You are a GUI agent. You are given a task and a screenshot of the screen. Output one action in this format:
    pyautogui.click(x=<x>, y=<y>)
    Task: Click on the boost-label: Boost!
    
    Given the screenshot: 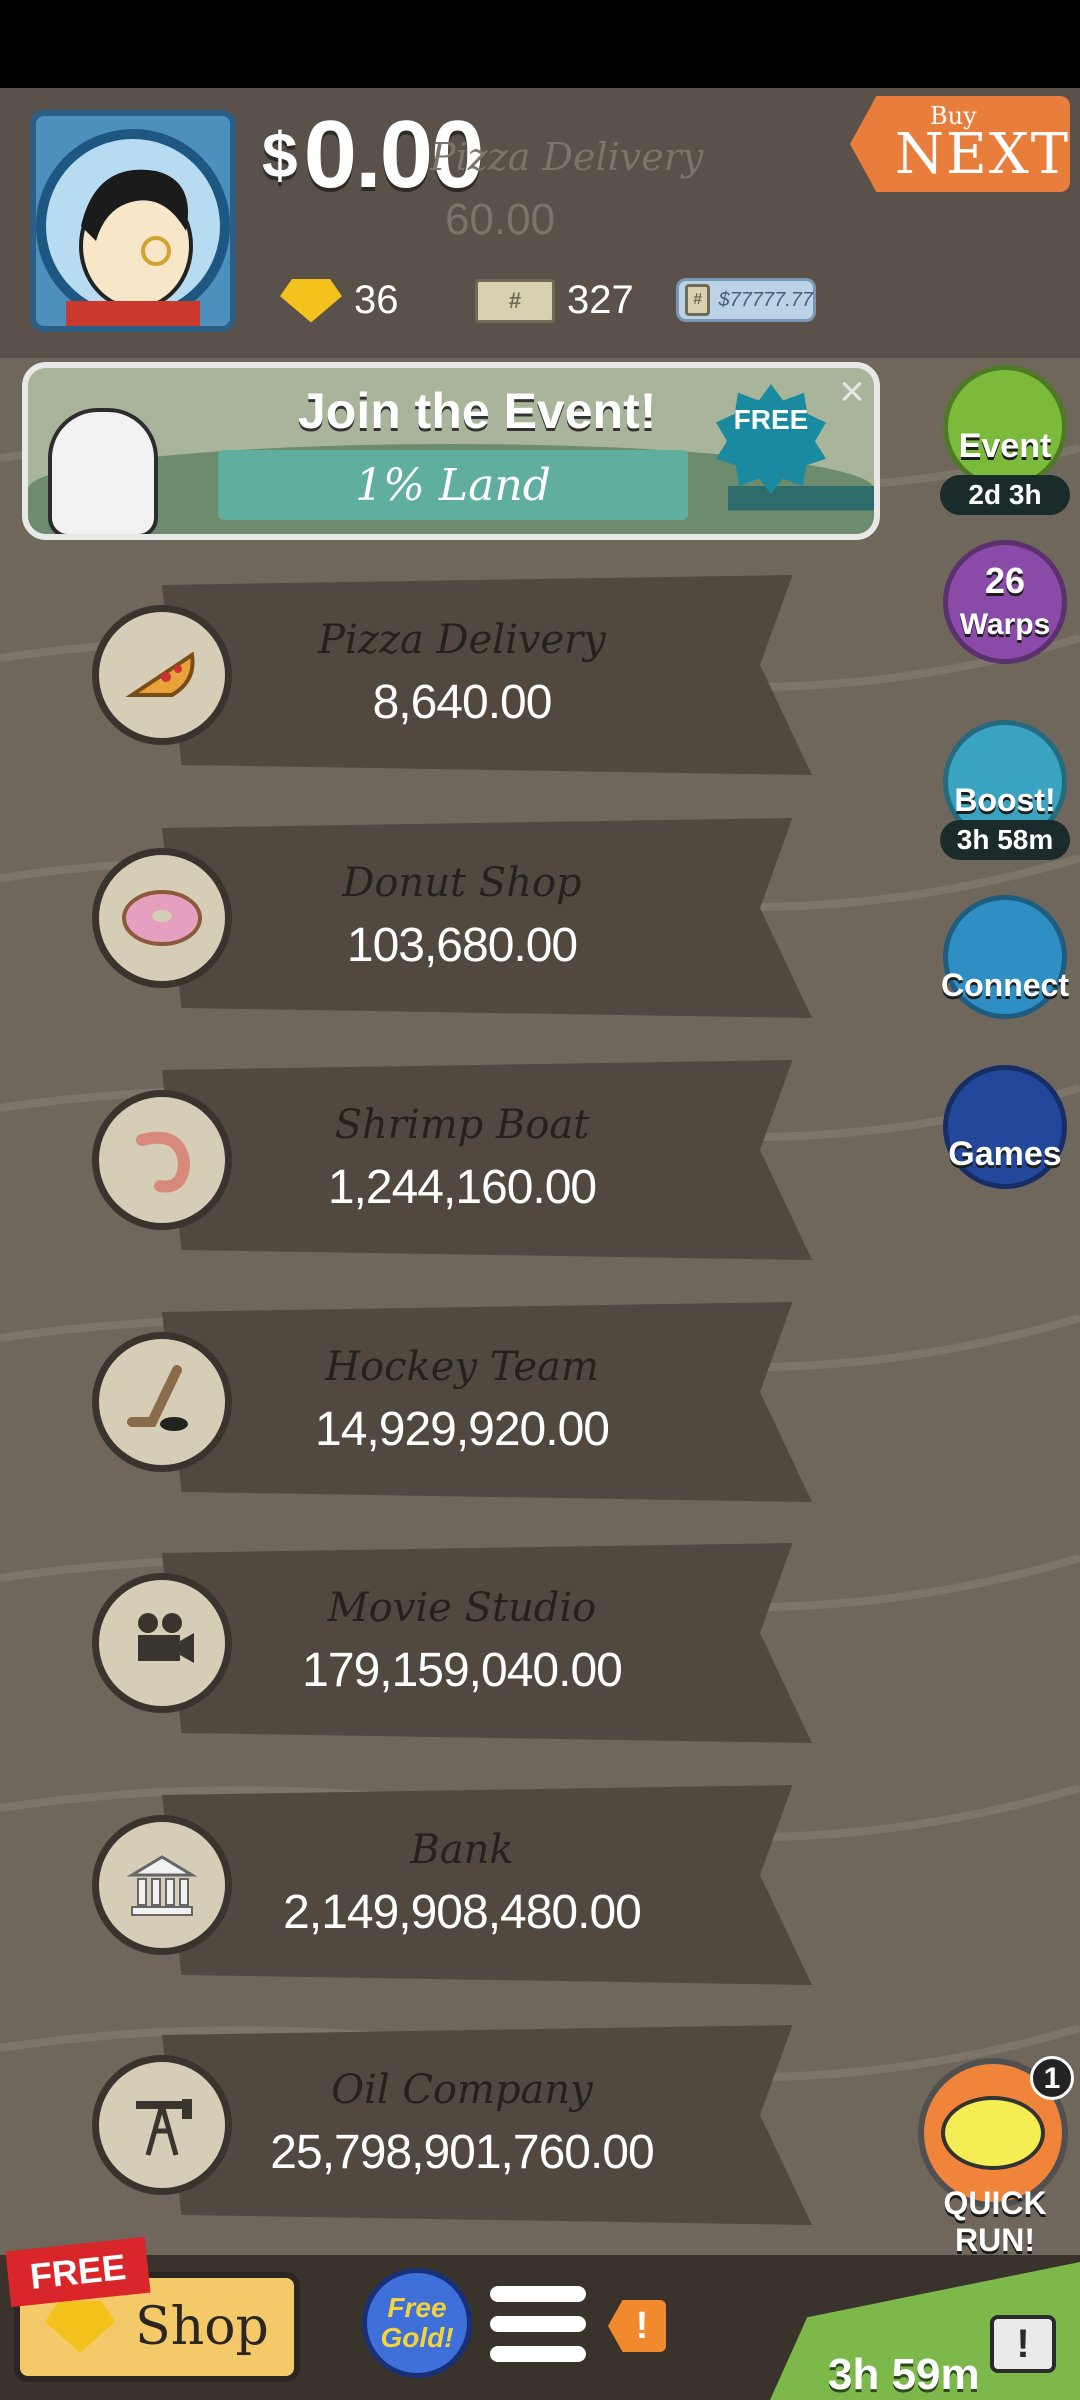 What is the action you would take?
    pyautogui.click(x=1005, y=800)
    